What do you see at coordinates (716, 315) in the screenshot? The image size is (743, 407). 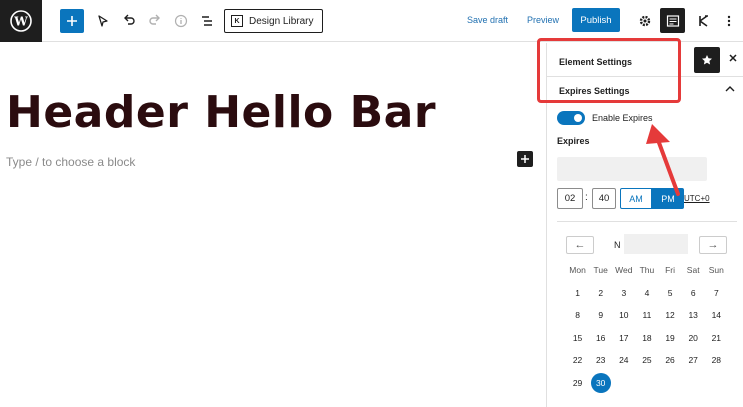 I see `calendar-day: 14` at bounding box center [716, 315].